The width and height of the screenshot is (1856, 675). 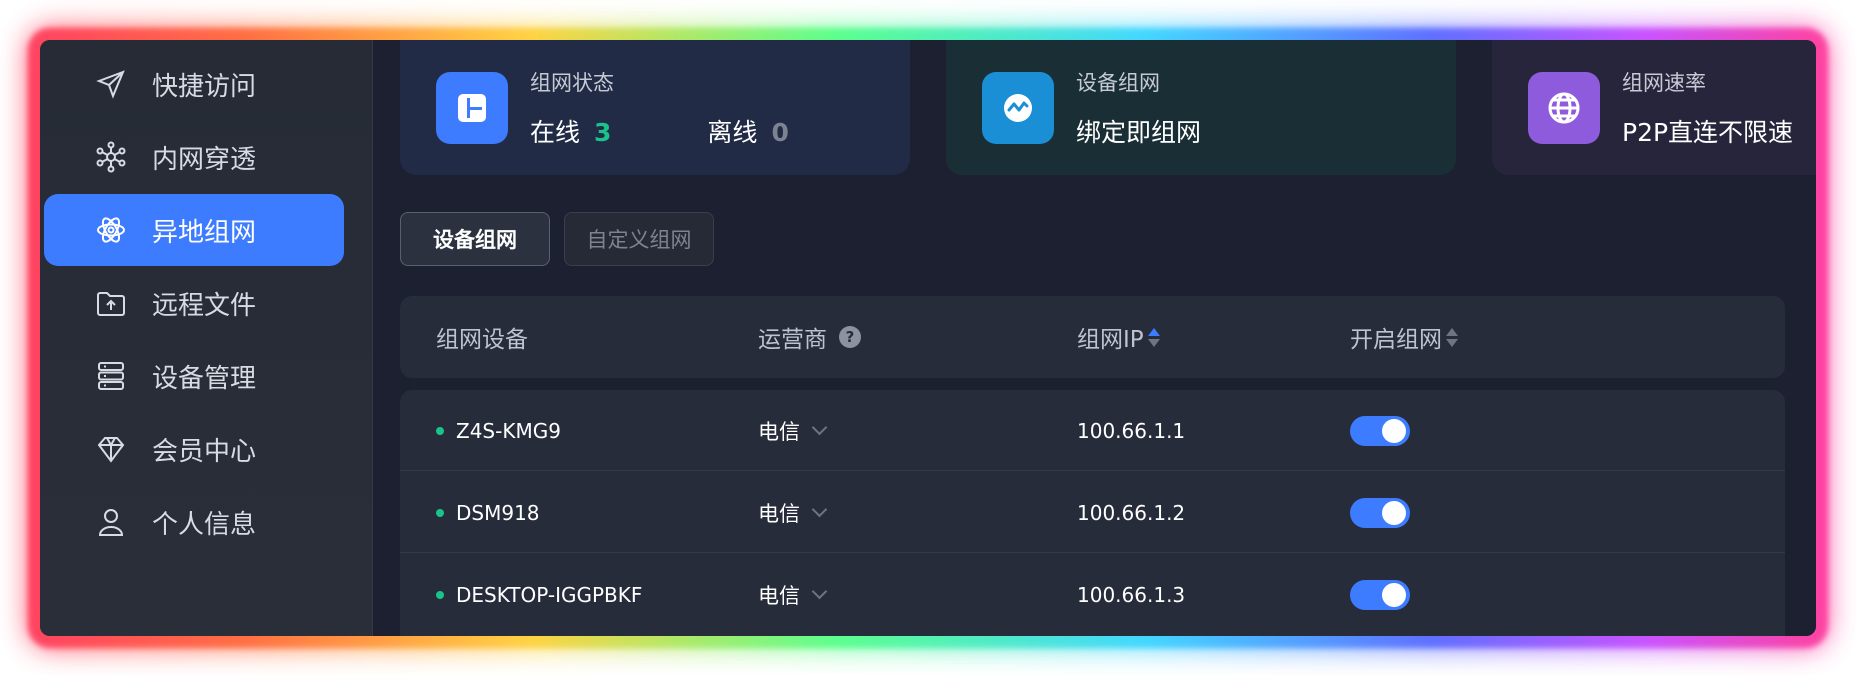 What do you see at coordinates (472, 107) in the screenshot?
I see `layout-icon` at bounding box center [472, 107].